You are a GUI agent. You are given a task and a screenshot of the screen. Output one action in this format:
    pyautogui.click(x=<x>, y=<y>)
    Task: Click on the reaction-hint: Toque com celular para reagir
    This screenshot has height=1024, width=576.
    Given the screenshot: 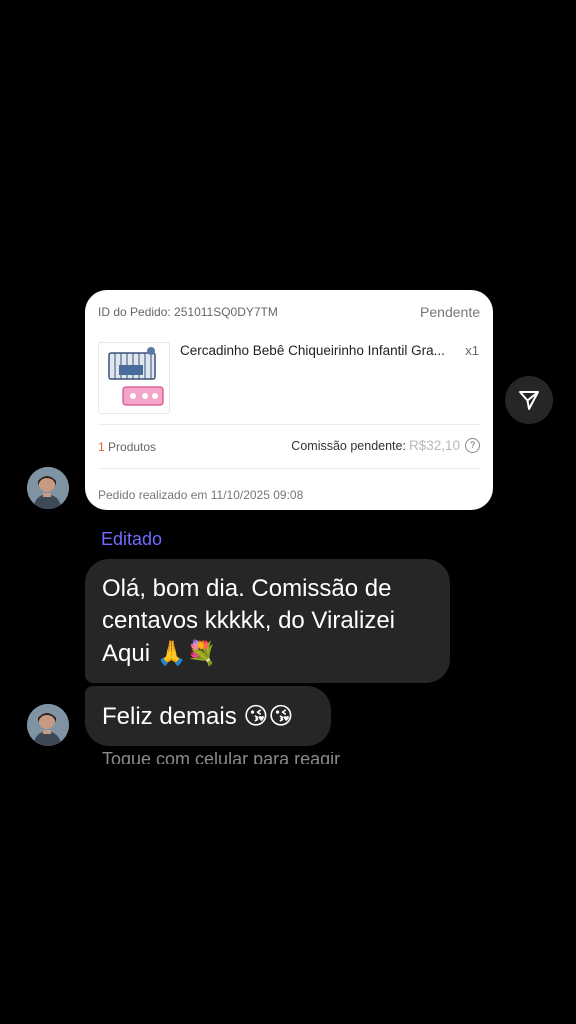 What is the action you would take?
    pyautogui.click(x=252, y=758)
    